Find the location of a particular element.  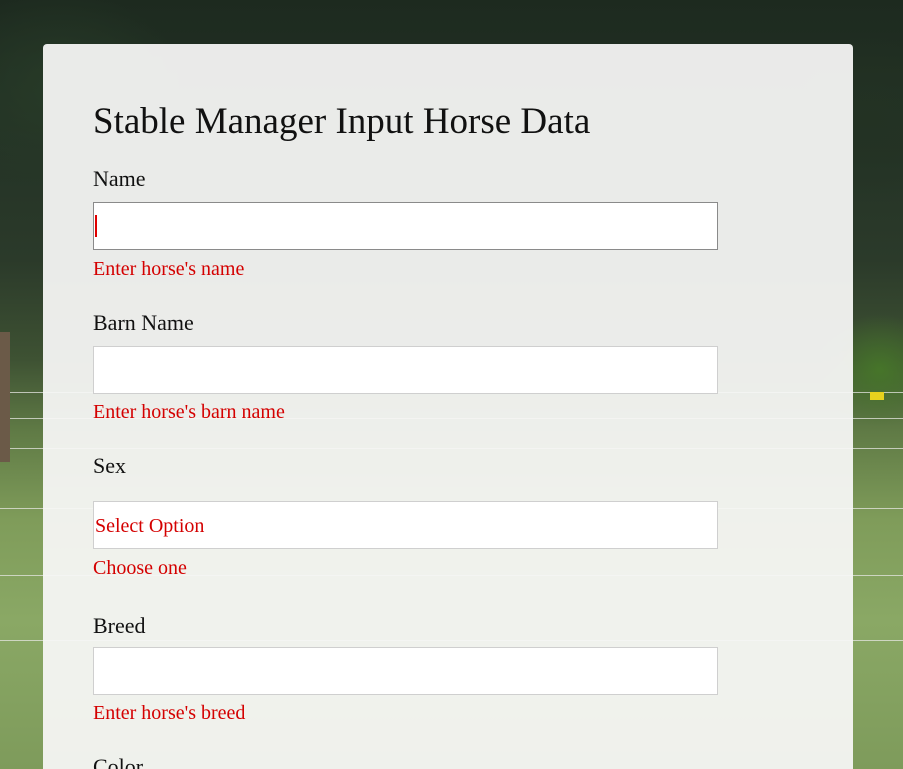

sex-label: Sex is located at coordinates (109, 465).